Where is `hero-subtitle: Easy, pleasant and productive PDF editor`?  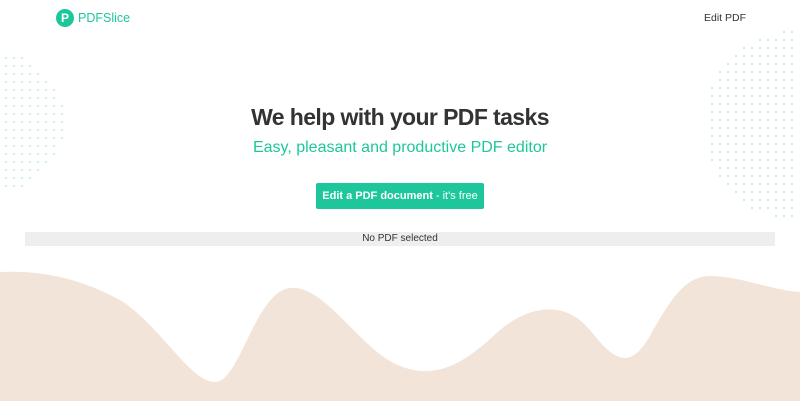
hero-subtitle: Easy, pleasant and productive PDF editor is located at coordinates (400, 147).